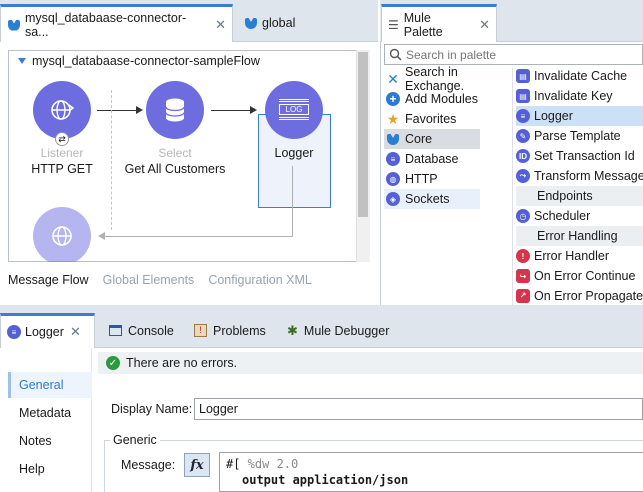 This screenshot has height=492, width=643. I want to click on exchange-icon: ✕, so click(393, 78).